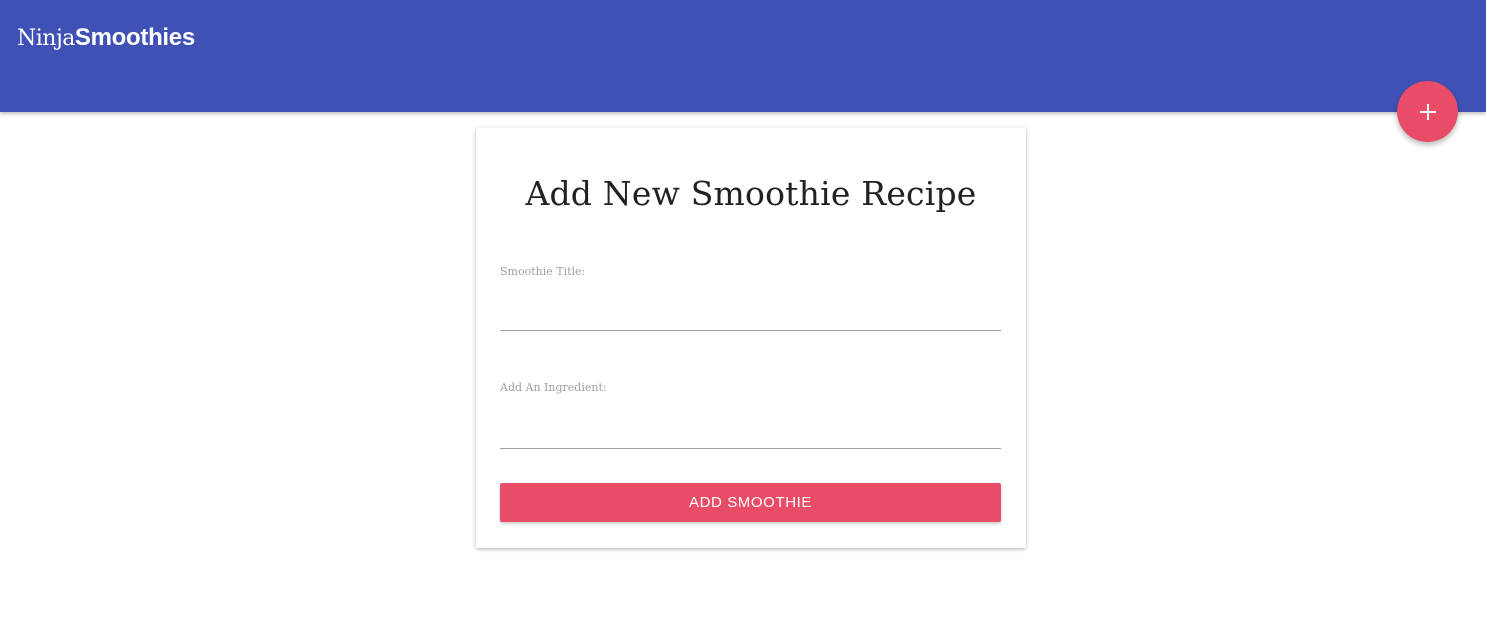 This screenshot has height=633, width=1486. I want to click on ingredient-label: Add An Ingredient:, so click(553, 387).